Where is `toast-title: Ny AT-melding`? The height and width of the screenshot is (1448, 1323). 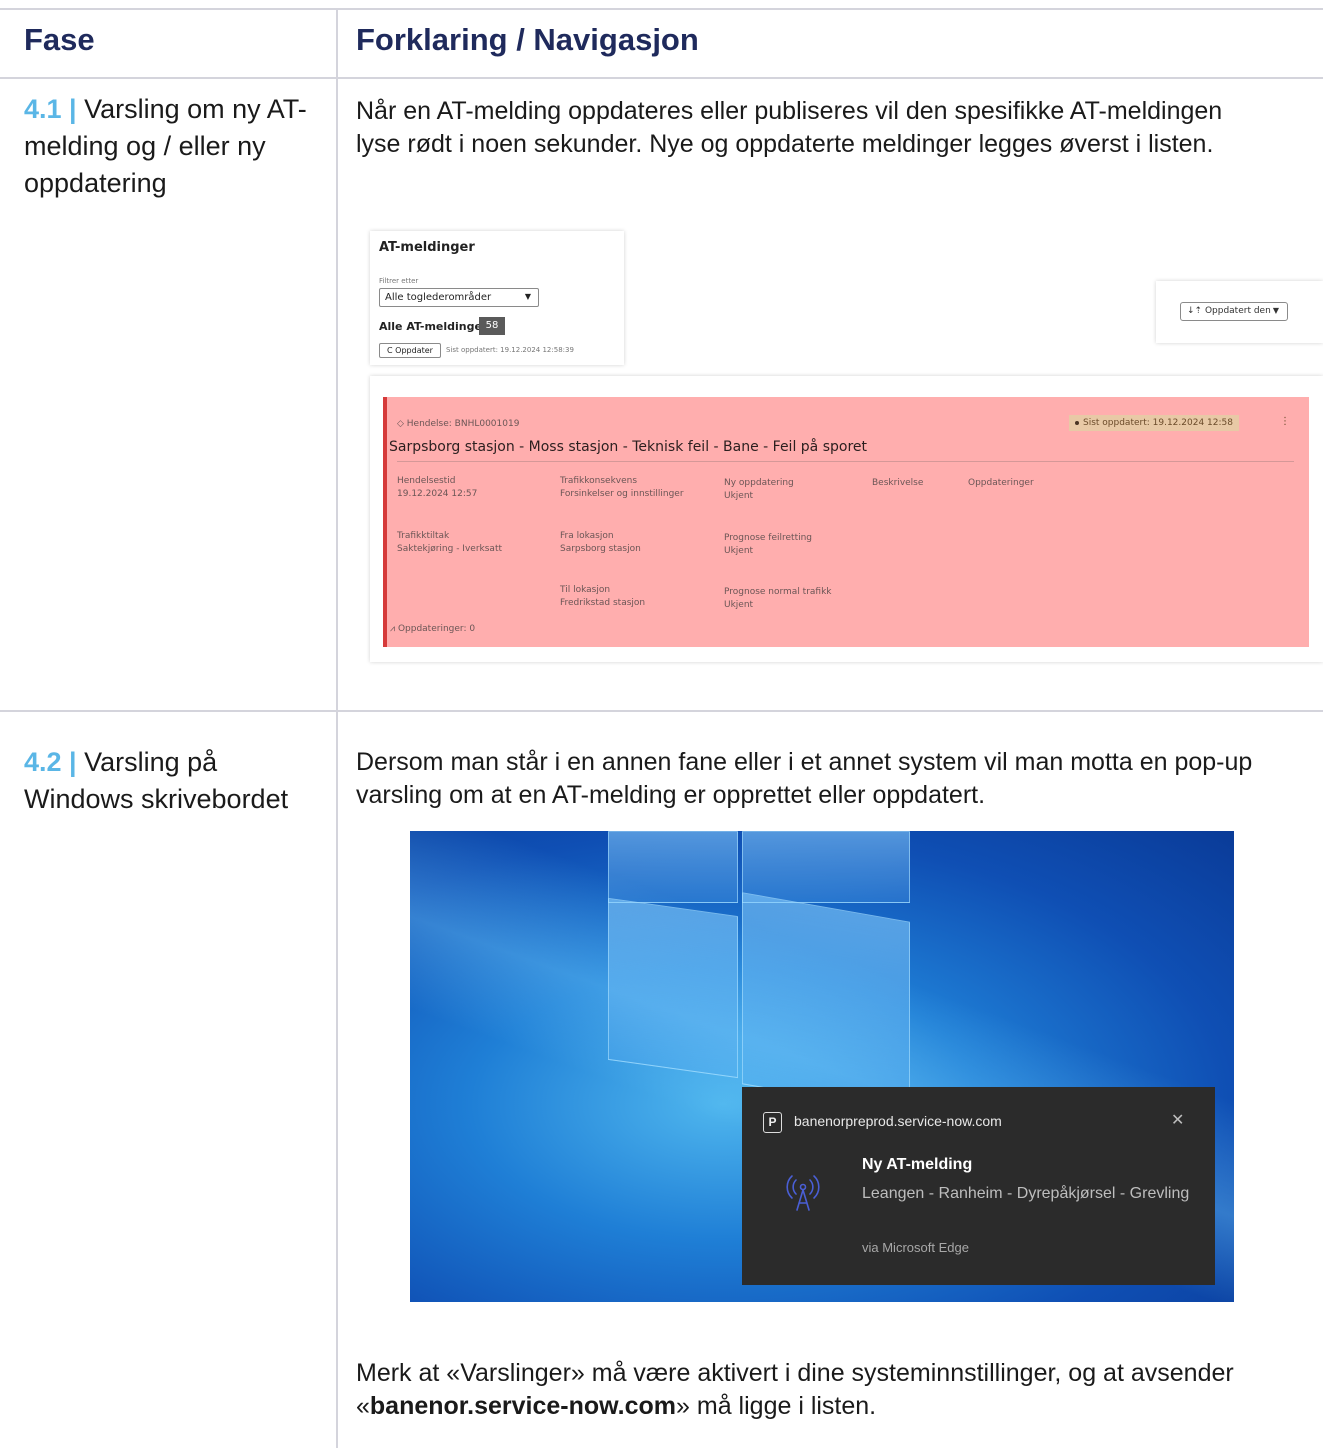
toast-title: Ny AT-melding is located at coordinates (917, 1164).